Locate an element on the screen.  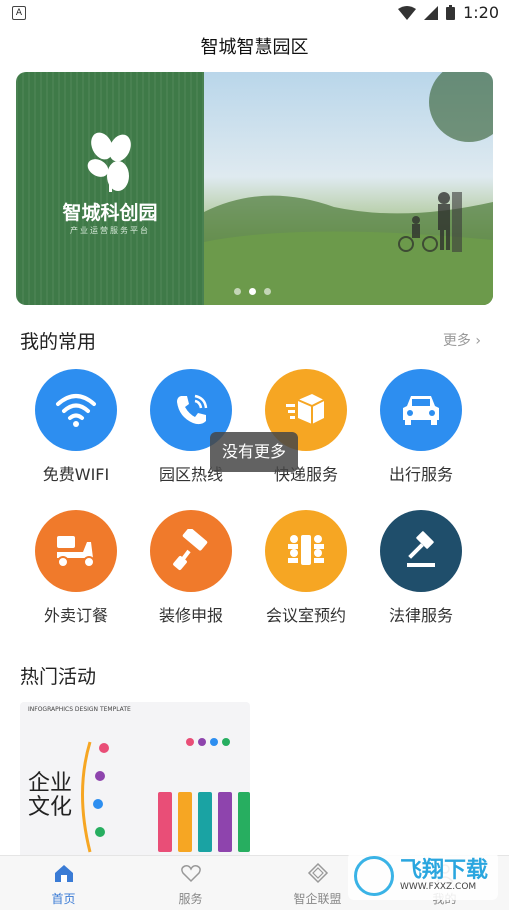
car-icon is located at coordinates (421, 410).